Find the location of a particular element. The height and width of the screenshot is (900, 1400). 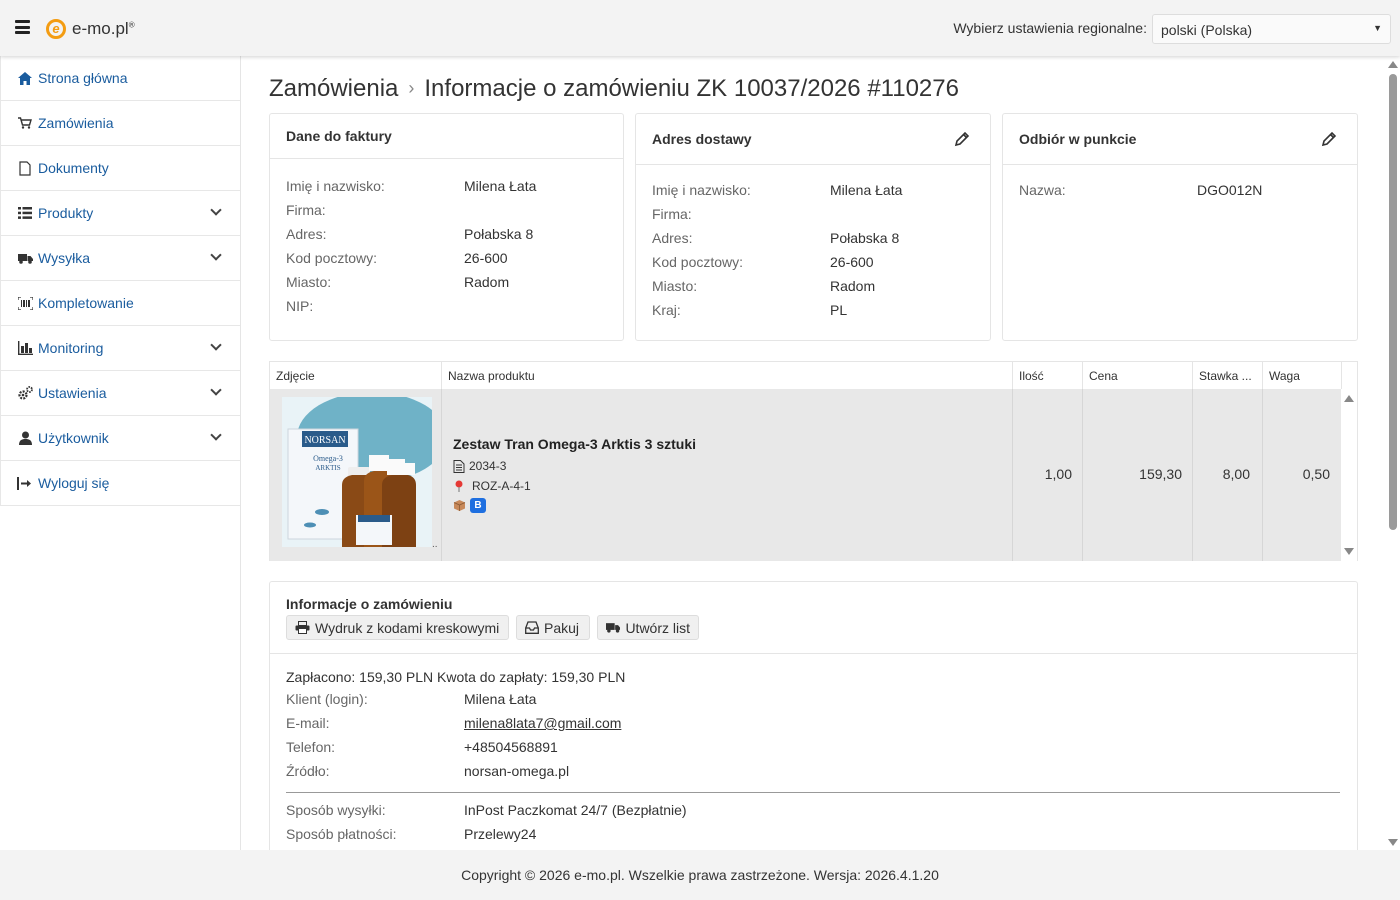

field-label: Imię i nazwisko: is located at coordinates (701, 190).